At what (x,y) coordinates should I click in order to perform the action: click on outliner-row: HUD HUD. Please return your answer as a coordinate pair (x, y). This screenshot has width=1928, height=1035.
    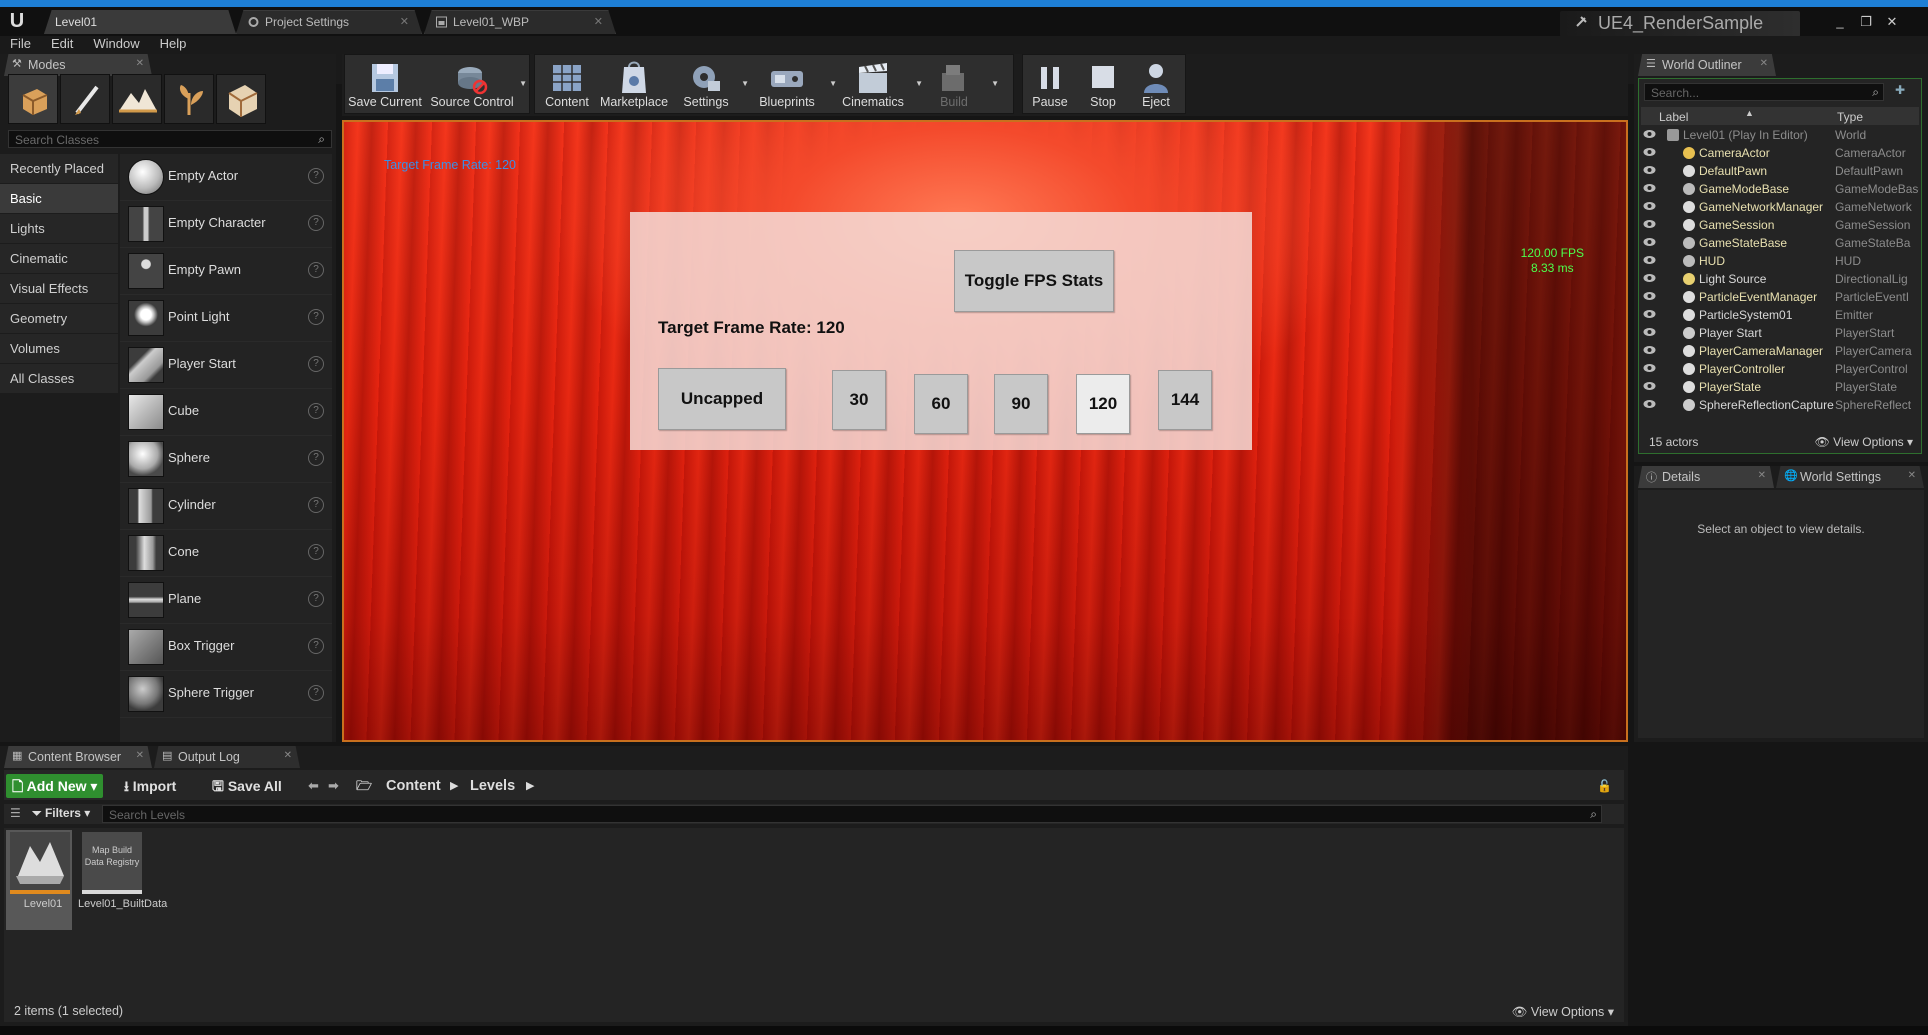
    Looking at the image, I should click on (1780, 261).